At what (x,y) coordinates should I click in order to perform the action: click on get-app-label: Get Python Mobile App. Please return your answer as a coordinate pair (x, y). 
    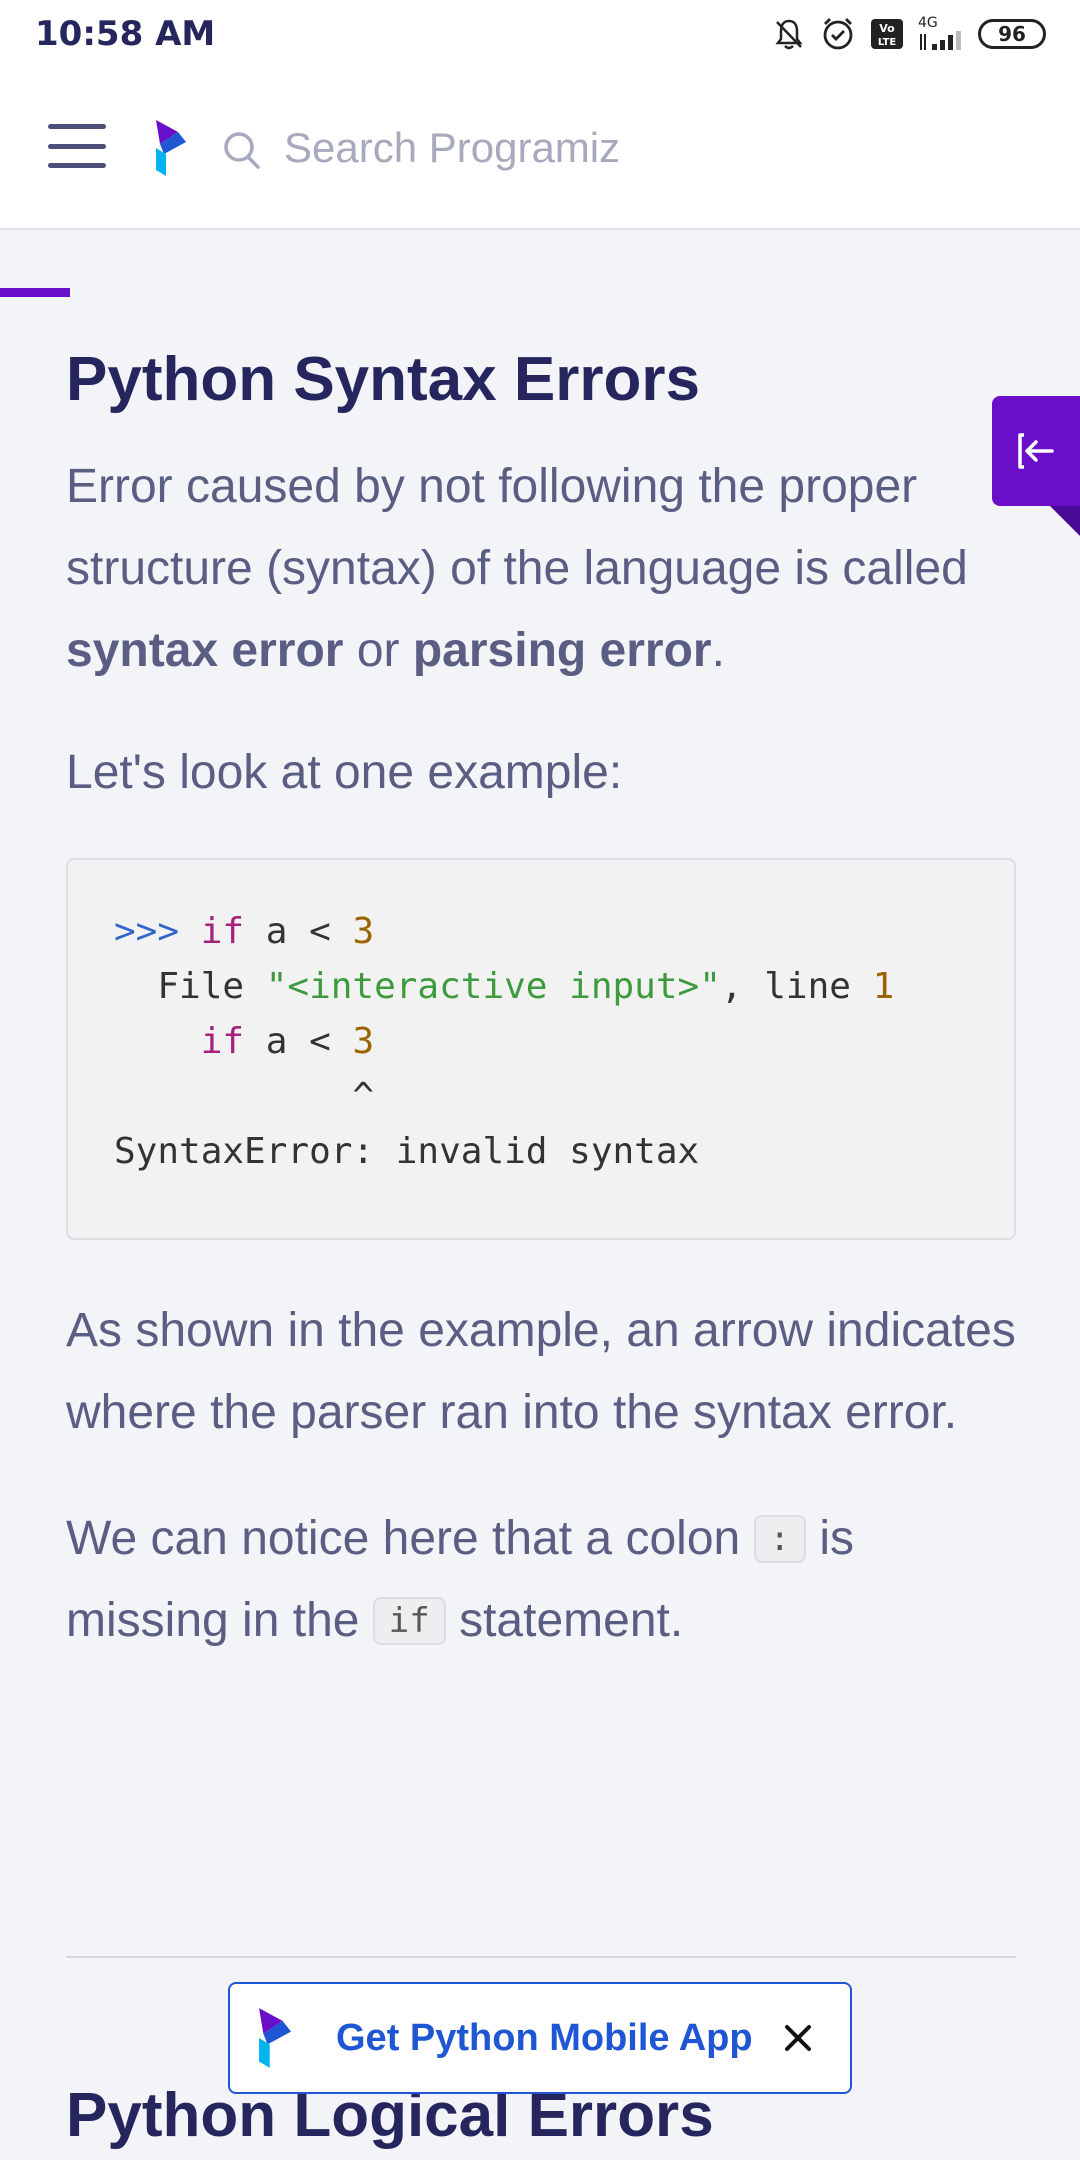
    Looking at the image, I should click on (544, 2038).